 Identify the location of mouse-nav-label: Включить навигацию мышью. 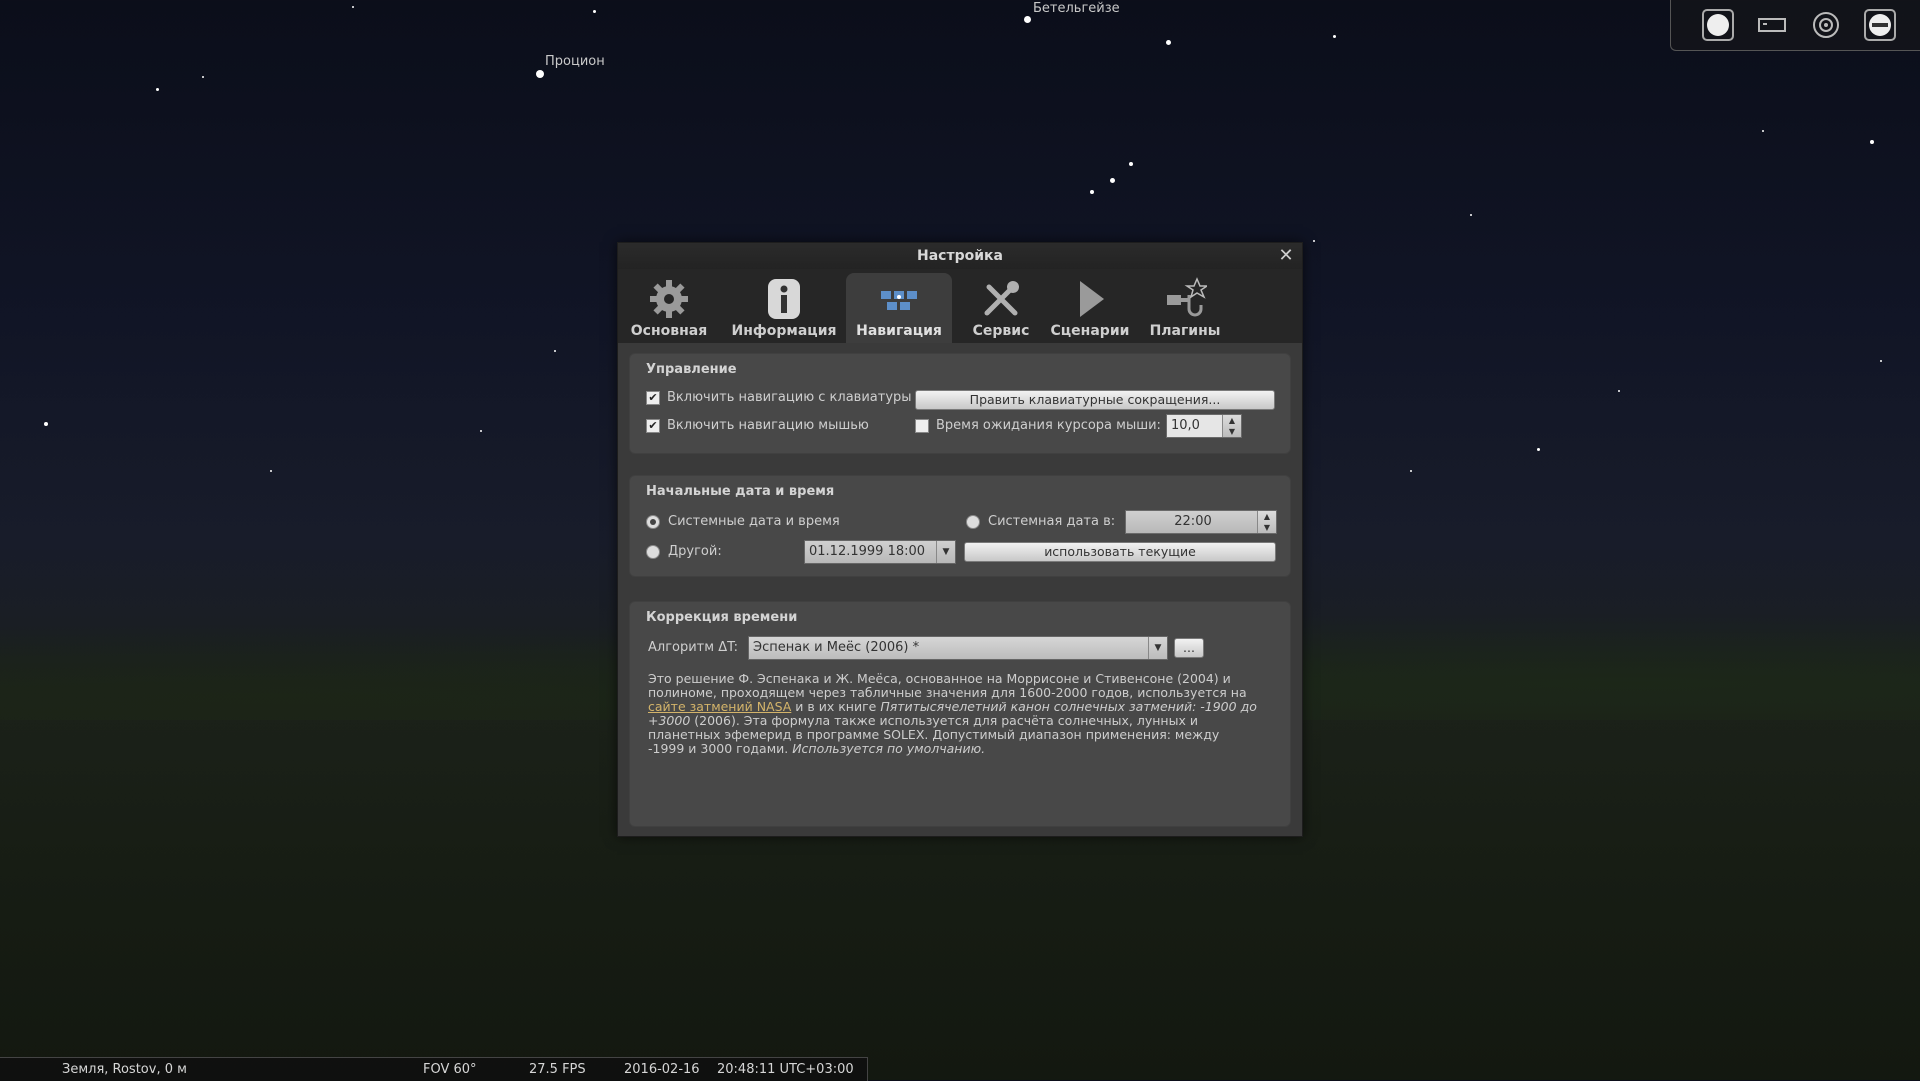
(768, 425).